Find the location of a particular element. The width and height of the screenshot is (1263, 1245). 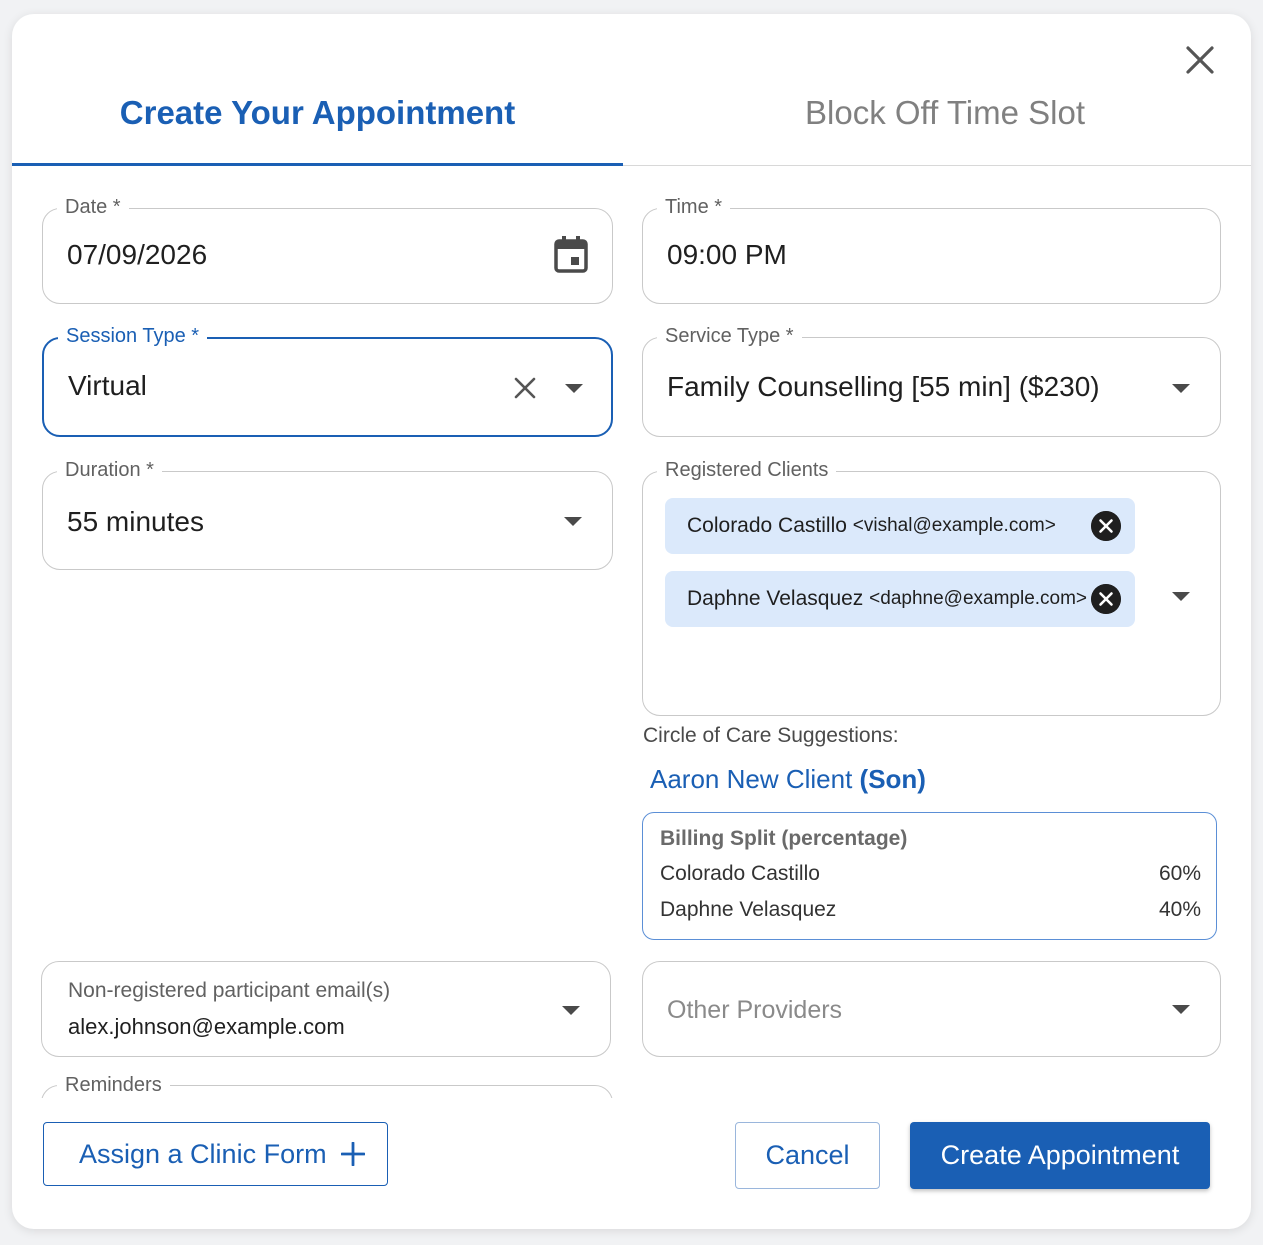

client-chip: Daphne Velasquez <daphne@example.com> is located at coordinates (900, 599).